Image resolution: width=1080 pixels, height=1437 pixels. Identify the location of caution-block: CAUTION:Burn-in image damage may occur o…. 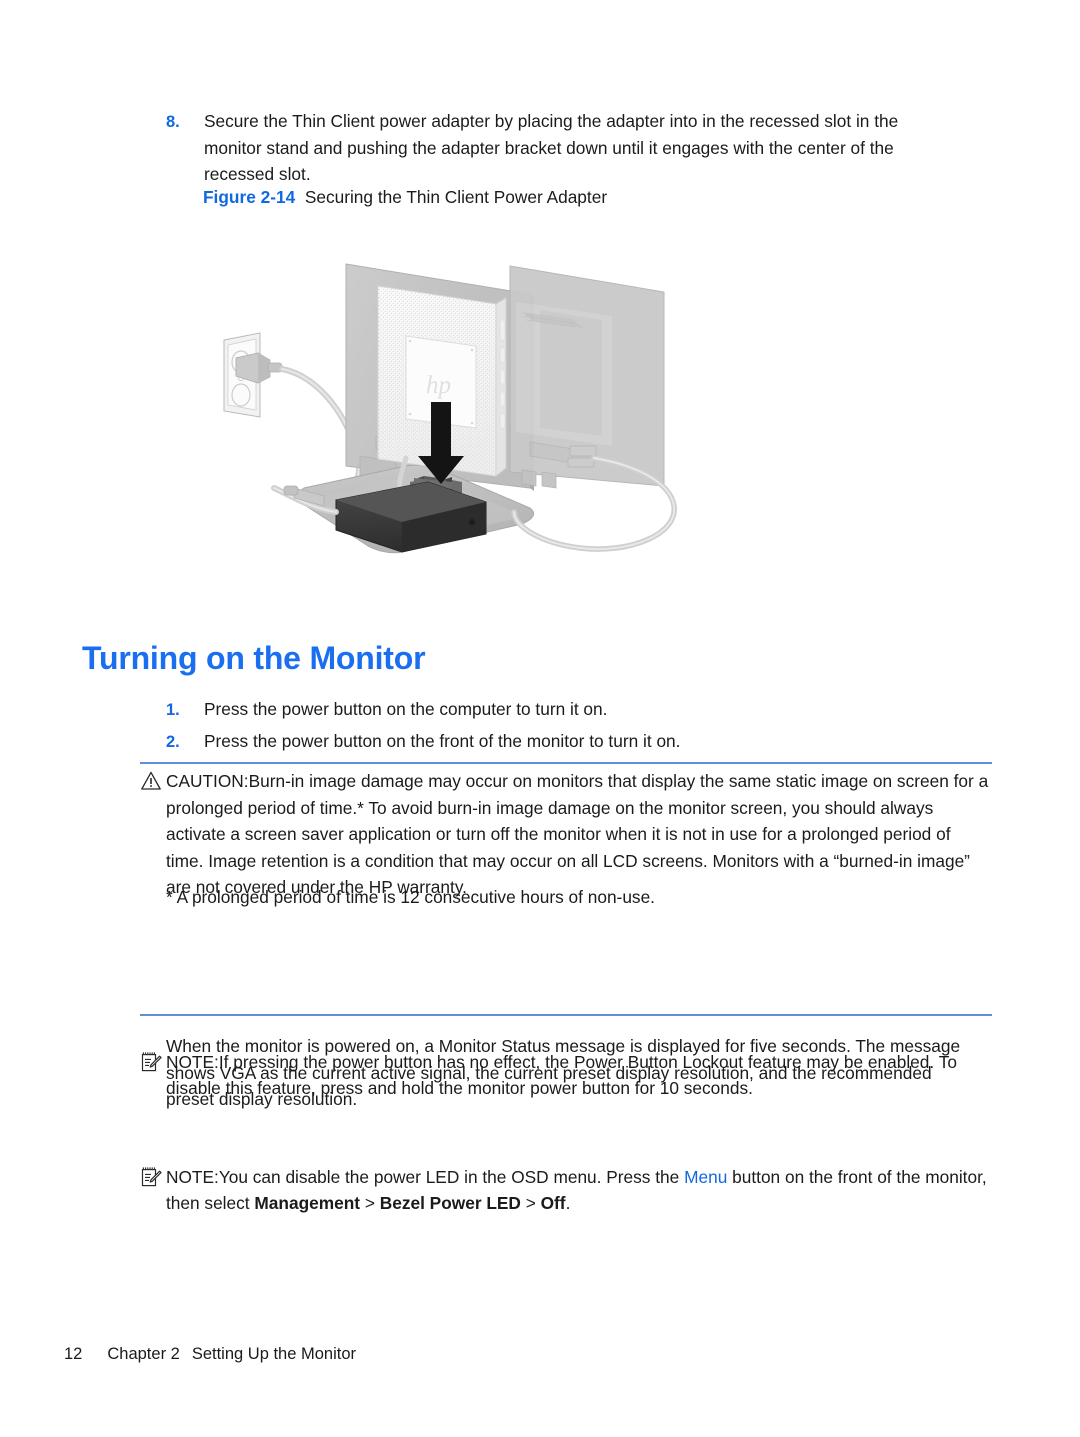
(566, 834).